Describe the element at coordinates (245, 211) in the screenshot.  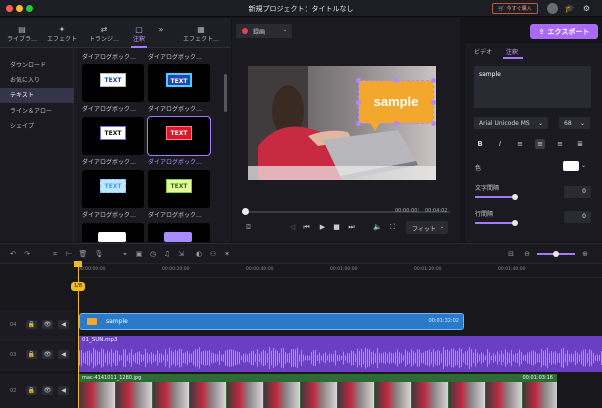
I see `seek-knob` at that location.